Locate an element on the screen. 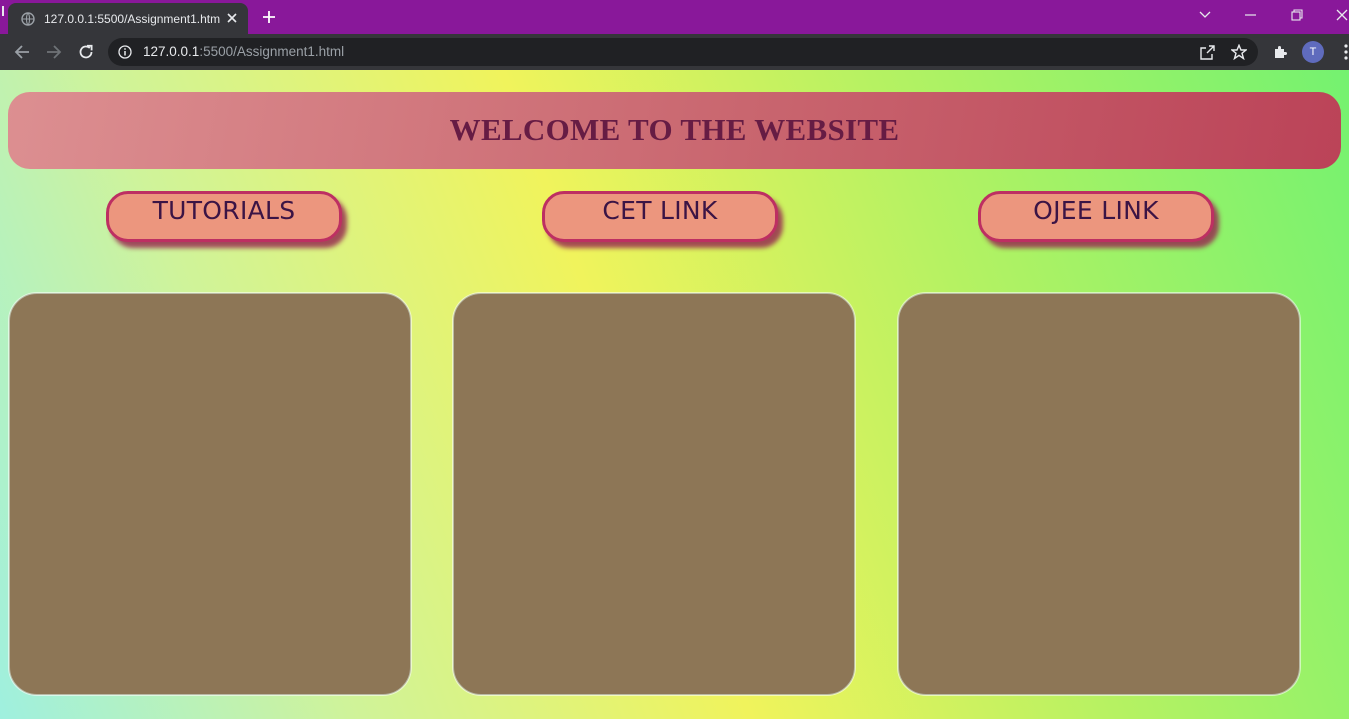 This screenshot has width=1349, height=719. browser-titlebar: 127.0.0.1:5500/Assignment1.html is located at coordinates (674, 17).